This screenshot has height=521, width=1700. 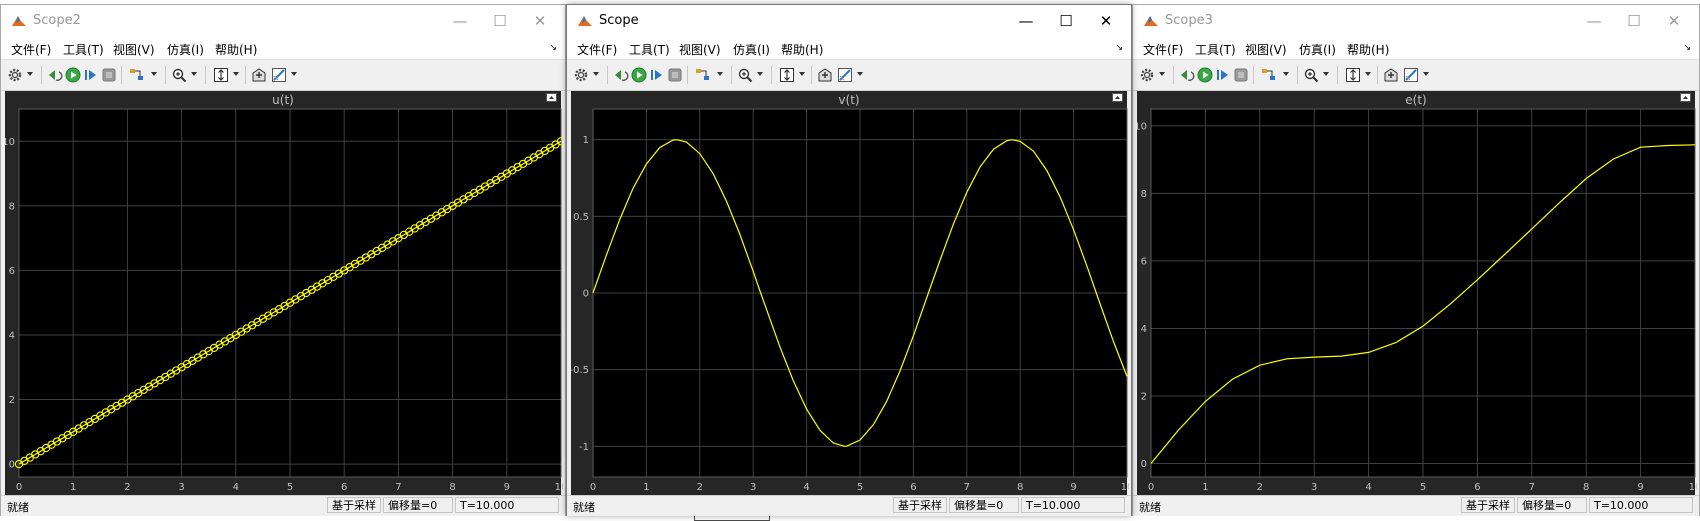 I want to click on title-bar: Scope — ☐ ✕, so click(x=849, y=21).